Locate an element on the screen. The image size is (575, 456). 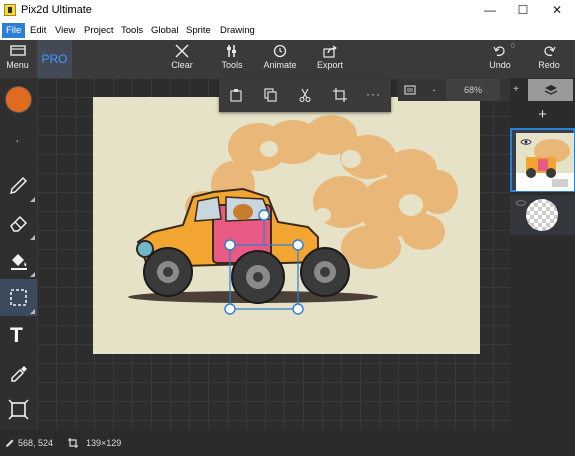
text-tool: T is located at coordinates (18, 336).